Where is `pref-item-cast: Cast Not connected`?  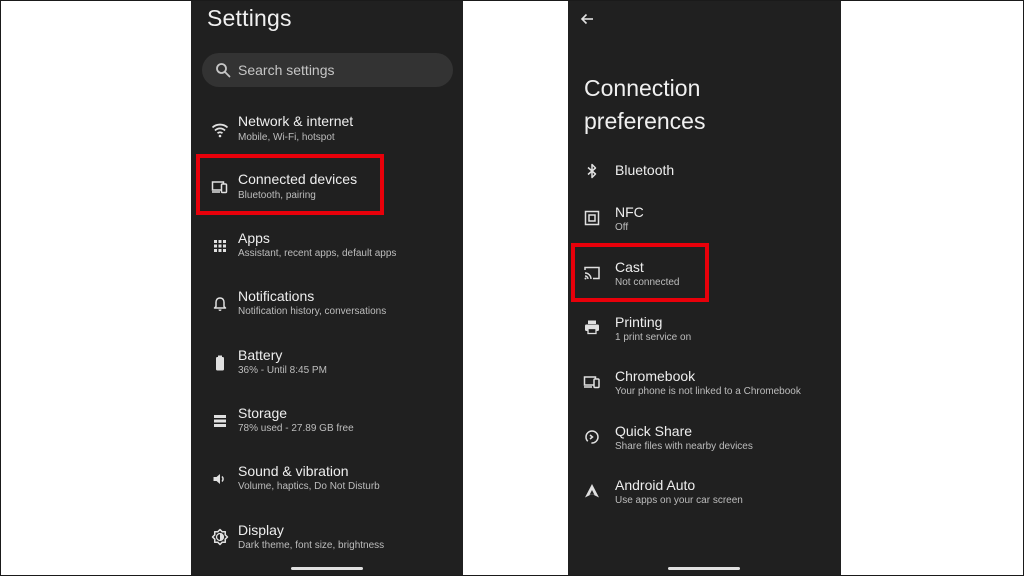 pref-item-cast: Cast Not connected is located at coordinates (704, 282).